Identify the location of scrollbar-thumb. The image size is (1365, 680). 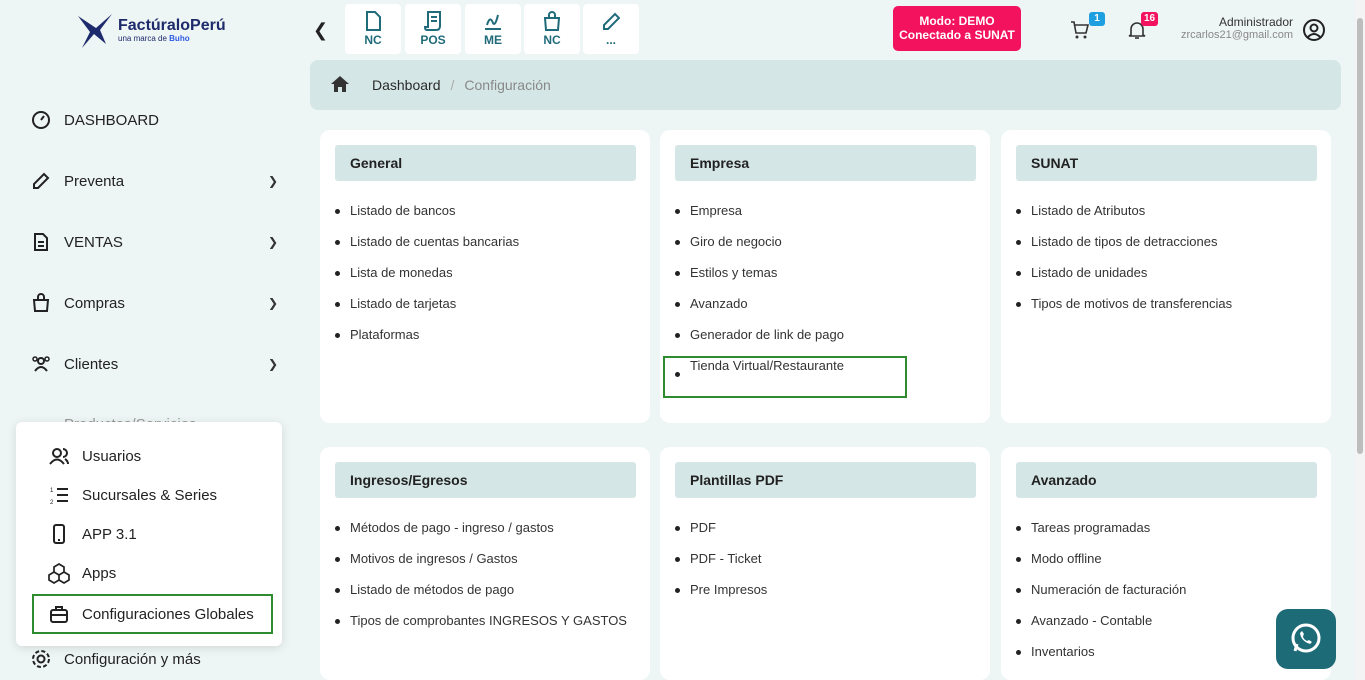
(1360, 236).